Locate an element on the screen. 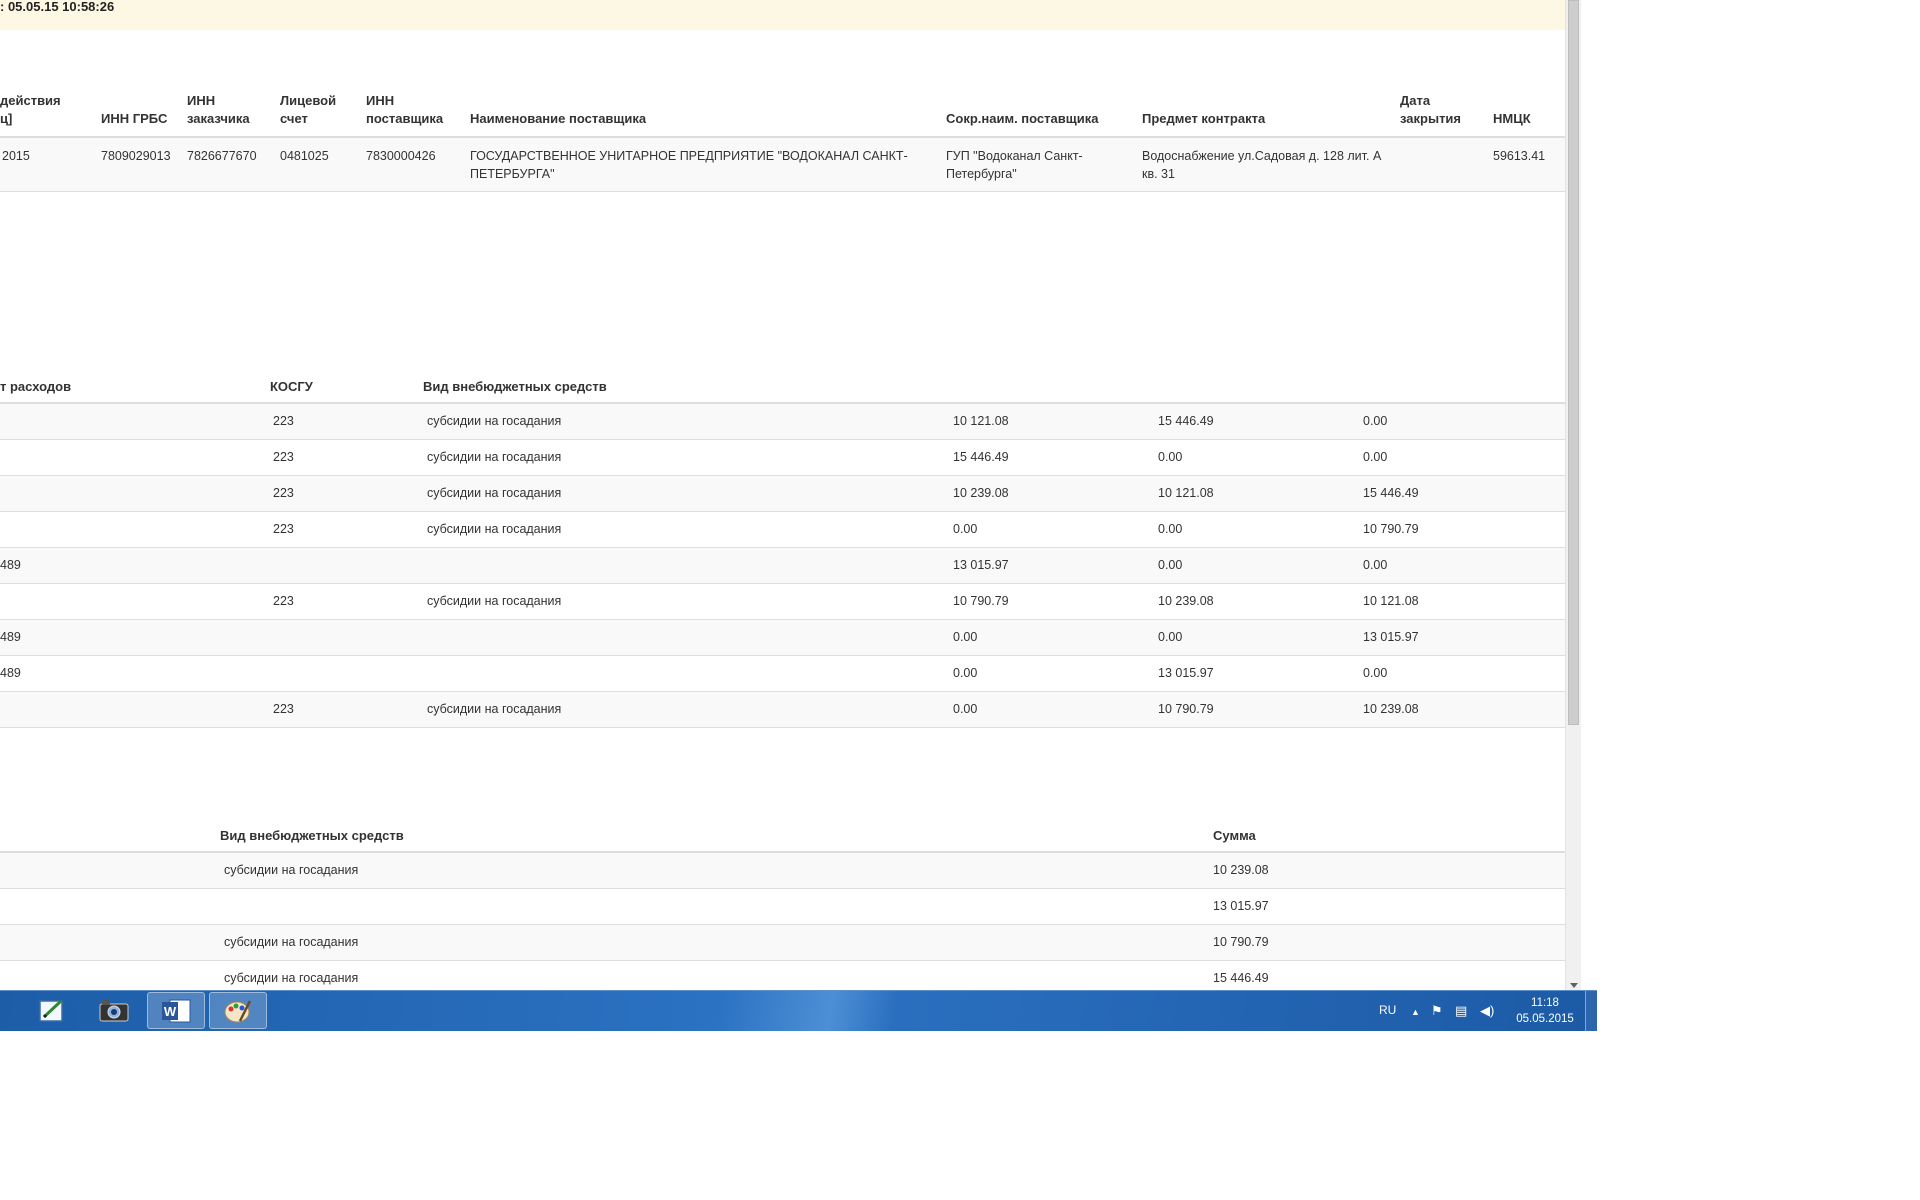  table-cell: 7826677670 is located at coordinates (222, 156).